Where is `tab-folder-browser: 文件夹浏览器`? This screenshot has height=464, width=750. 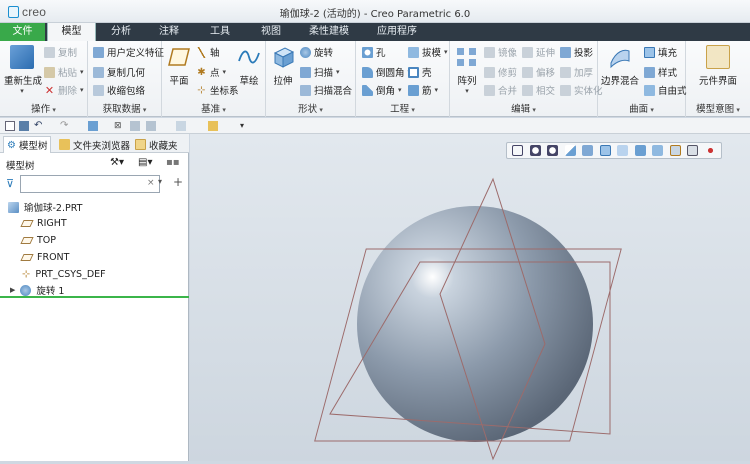
tab-folder-browser: 文件夹浏览器 is located at coordinates (94, 144).